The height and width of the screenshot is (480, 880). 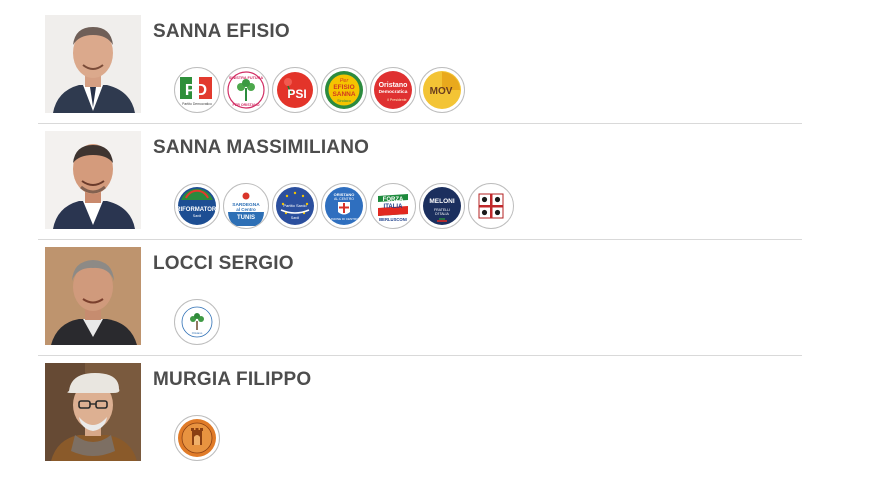 I want to click on per-efisio-sanna-logo-icon: Per EFISIO SANNA Sindaco, so click(x=344, y=90).